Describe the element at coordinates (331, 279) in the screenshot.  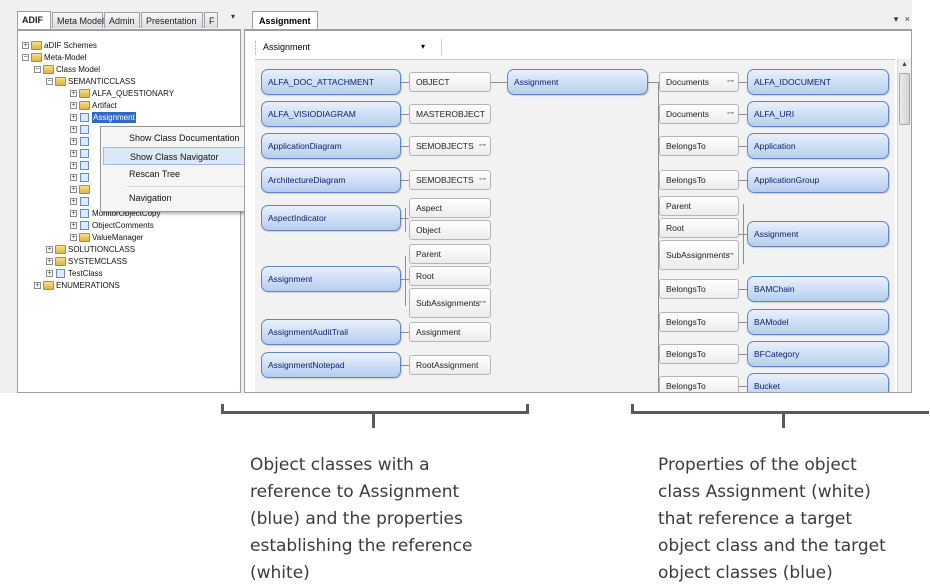
I see `incoming-class-box: Assignment` at that location.